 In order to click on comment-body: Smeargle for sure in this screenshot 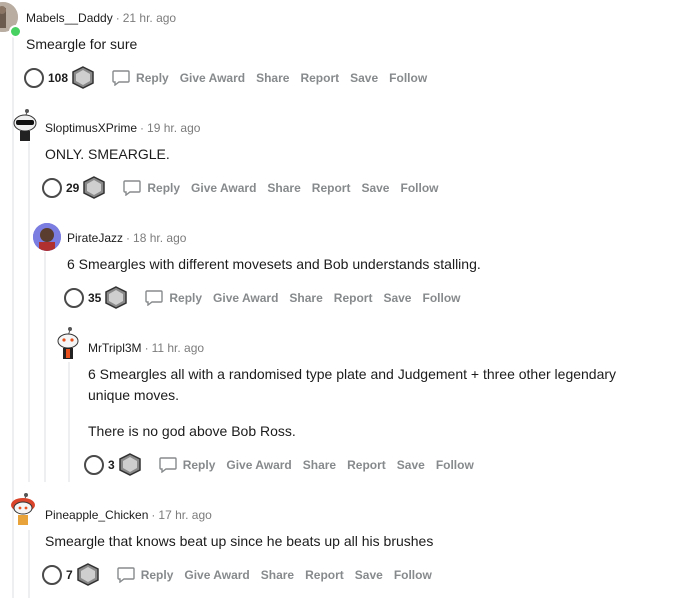, I will do `click(81, 44)`.